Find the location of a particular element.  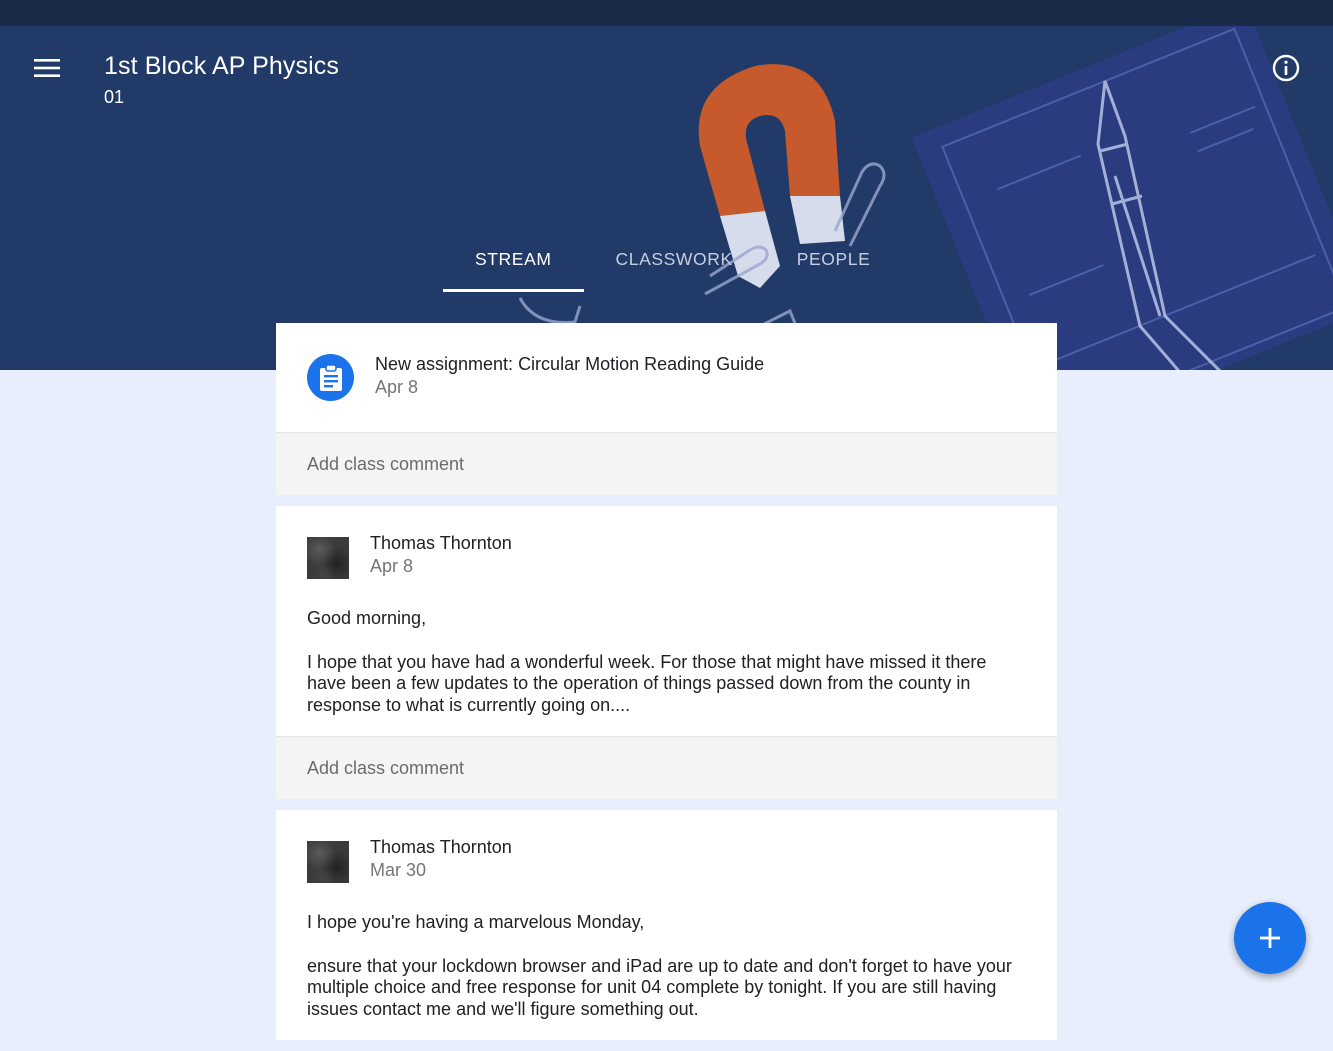

tab-classwork: CLASSWORK is located at coordinates (674, 268).